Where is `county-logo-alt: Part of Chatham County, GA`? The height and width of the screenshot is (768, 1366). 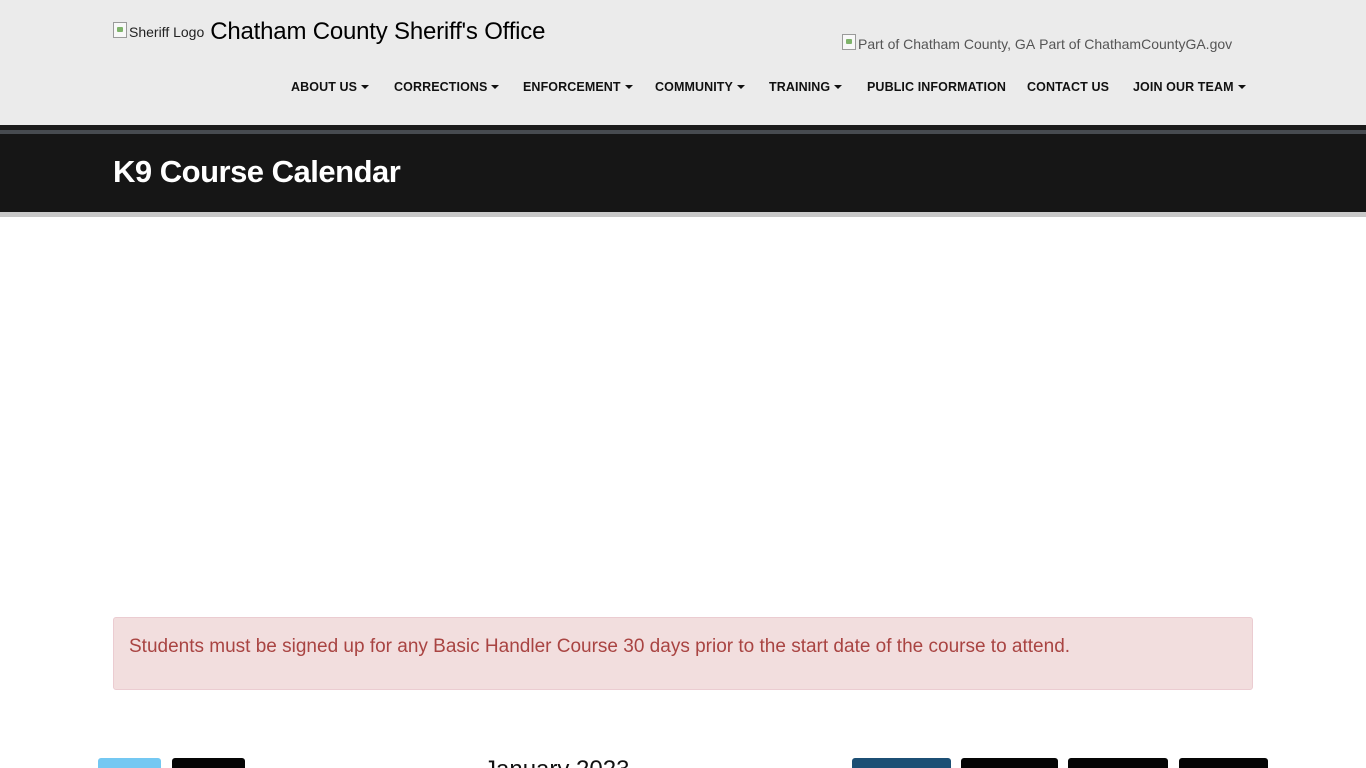 county-logo-alt: Part of Chatham County, GA is located at coordinates (947, 44).